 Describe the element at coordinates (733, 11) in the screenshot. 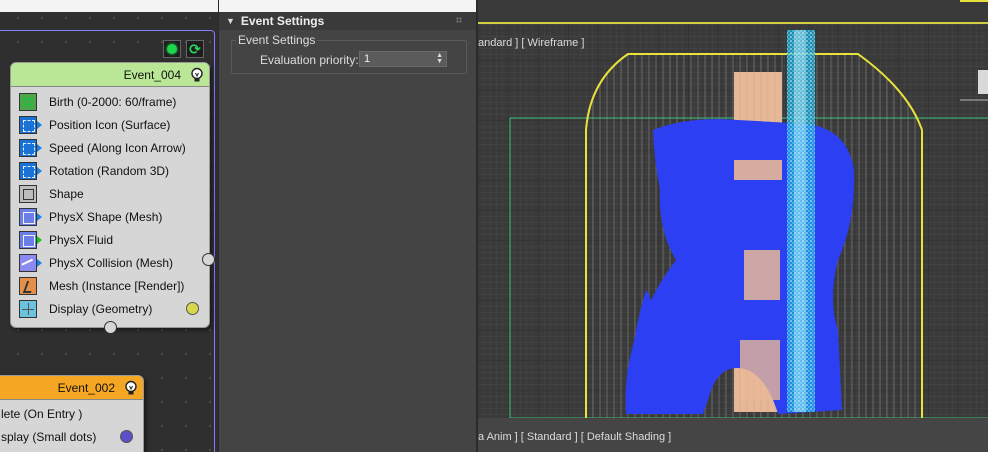

I see `viewport-top-bar` at that location.